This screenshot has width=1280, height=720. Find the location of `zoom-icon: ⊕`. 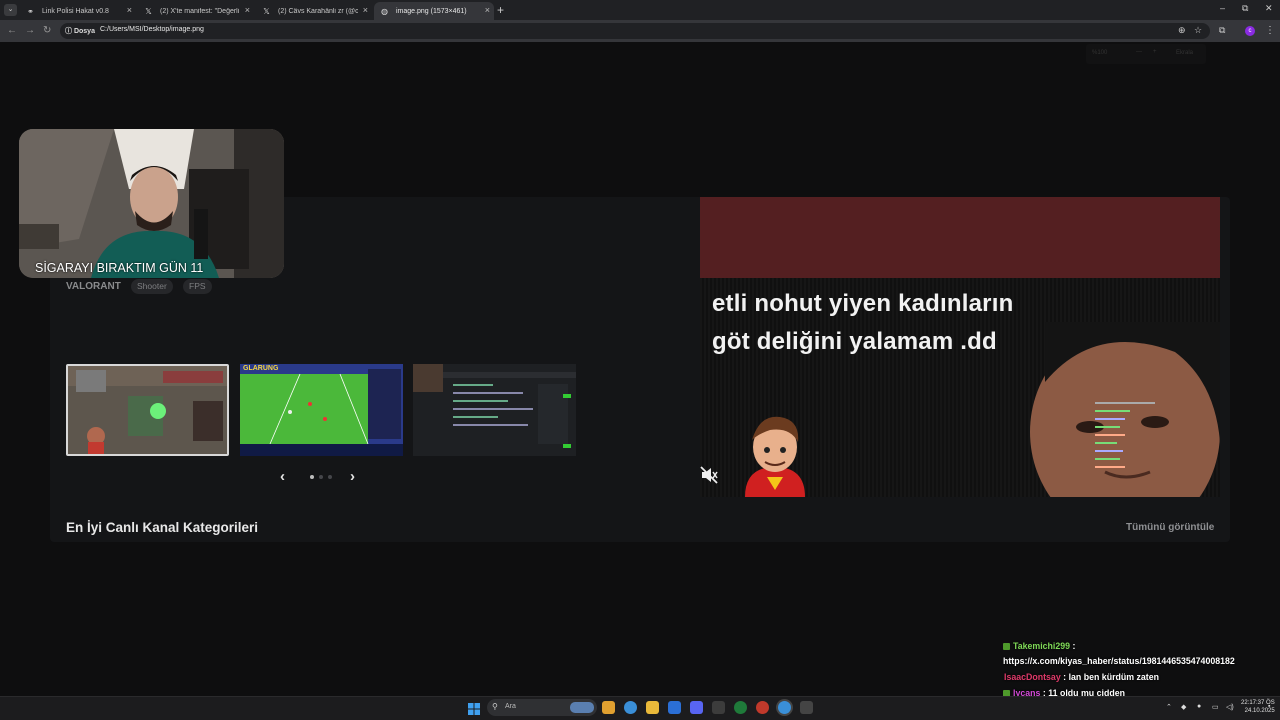

zoom-icon: ⊕ is located at coordinates (1182, 30).